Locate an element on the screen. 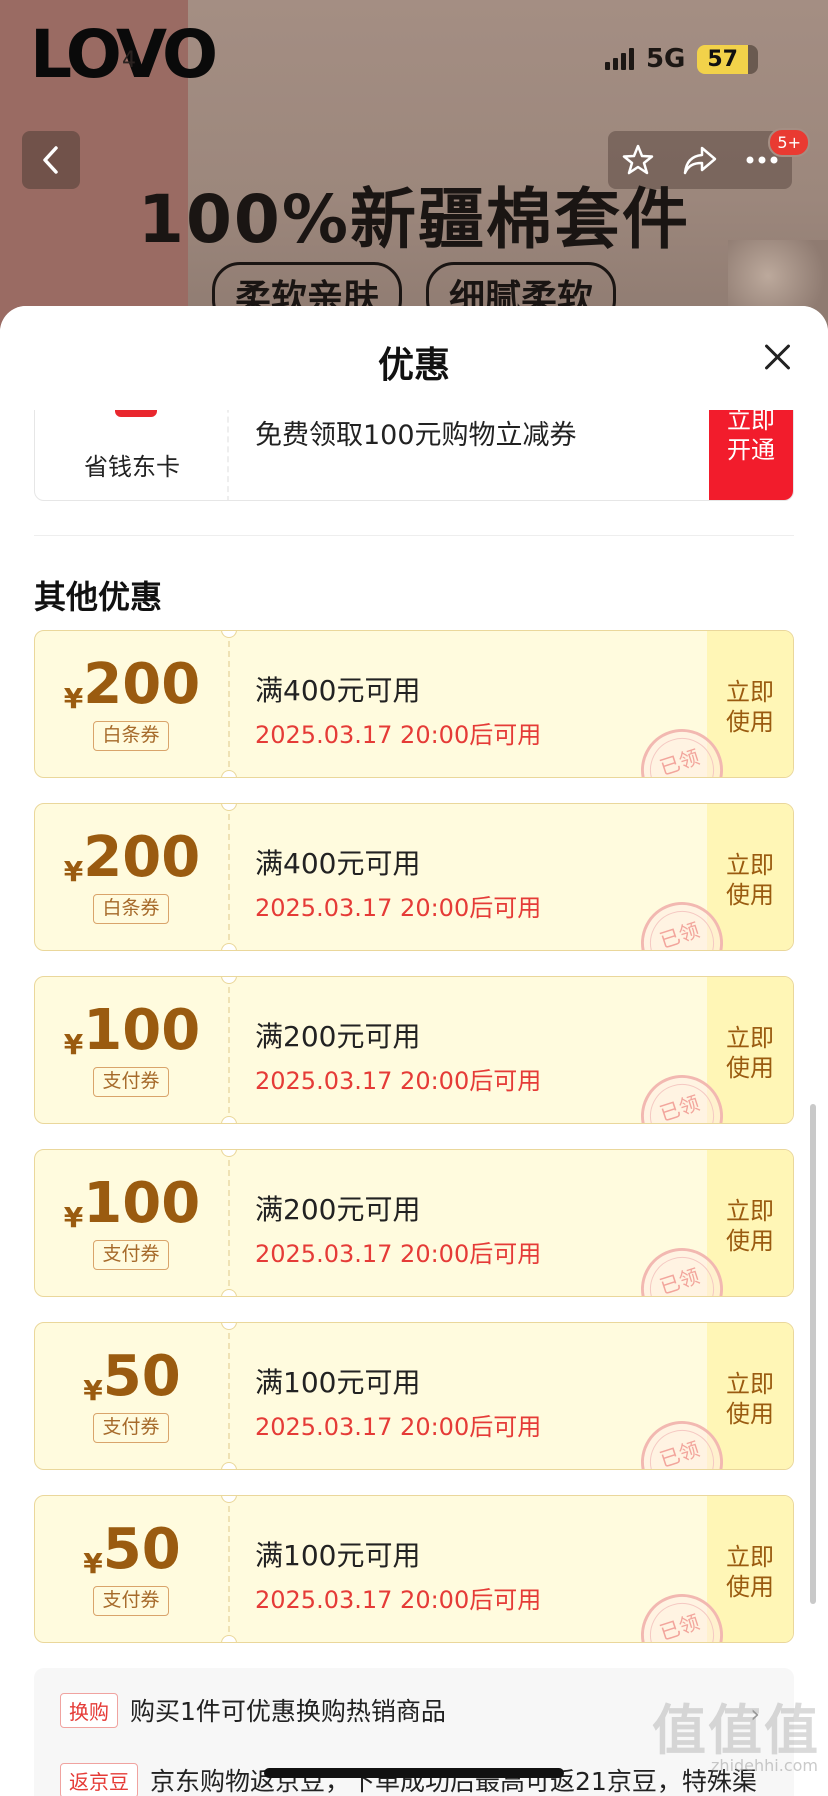 This screenshot has height=1796, width=828. more-icon is located at coordinates (762, 160).